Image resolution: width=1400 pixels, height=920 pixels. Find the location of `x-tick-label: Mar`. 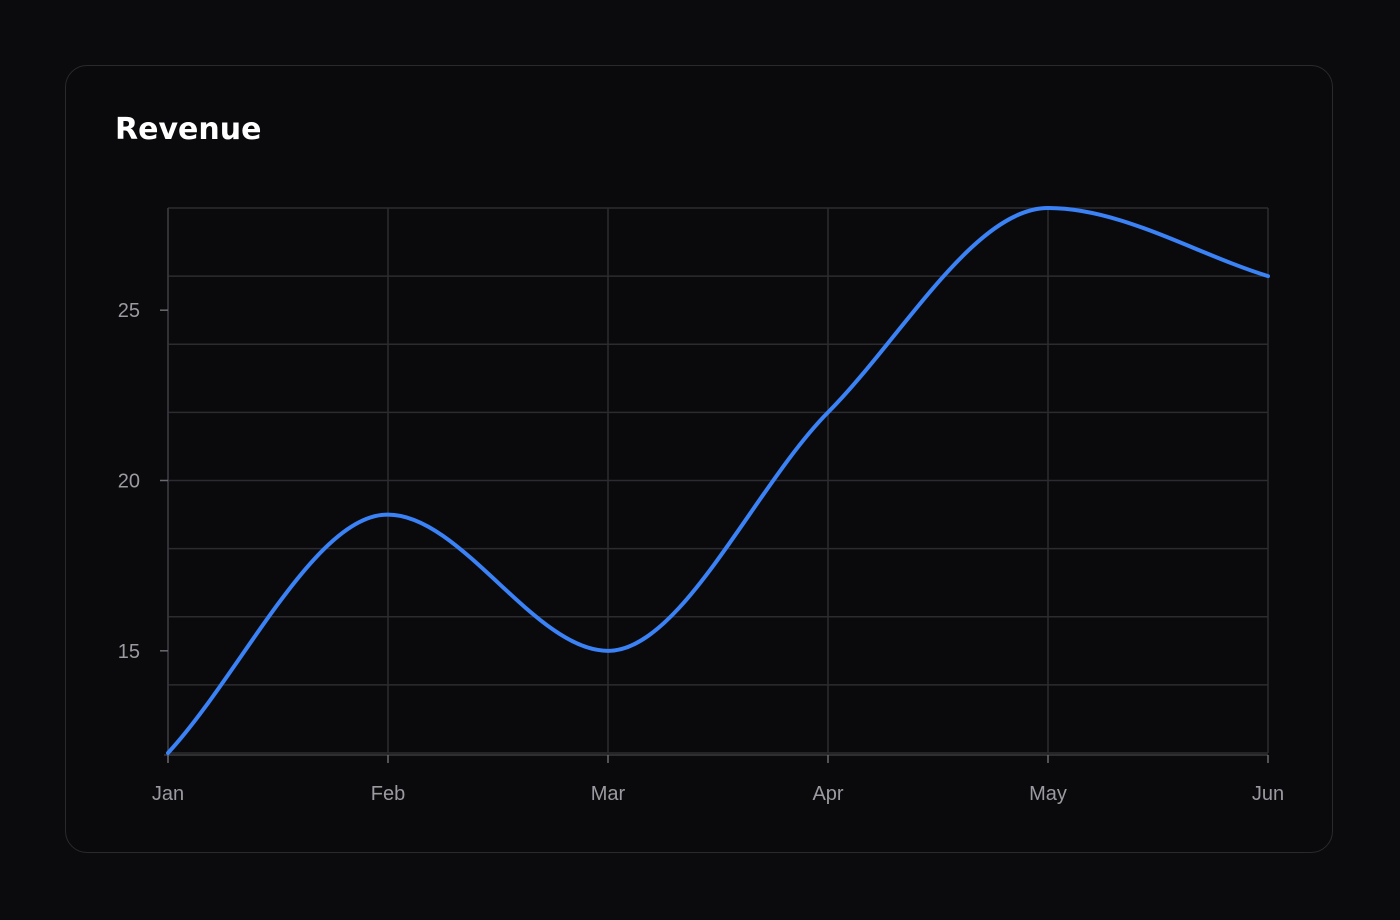

x-tick-label: Mar is located at coordinates (608, 794).